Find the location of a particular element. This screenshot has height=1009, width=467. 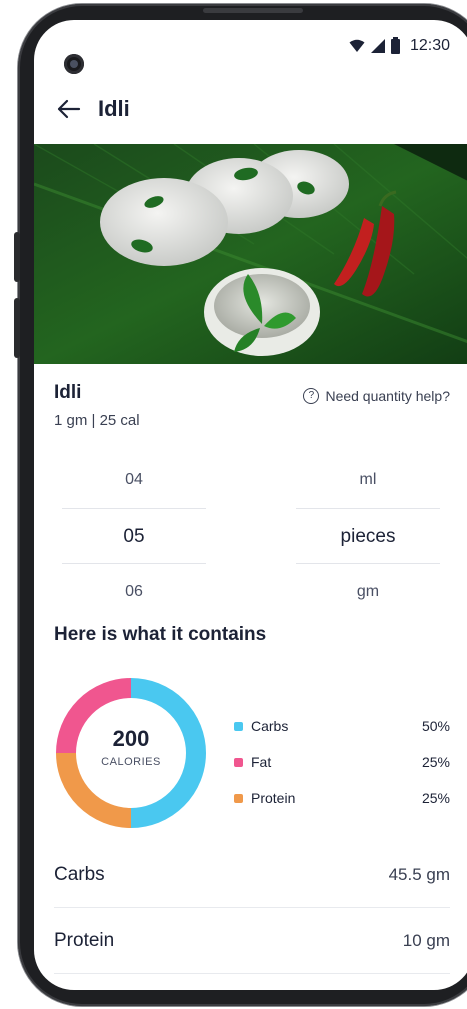

picker-option: 06 is located at coordinates (134, 592).